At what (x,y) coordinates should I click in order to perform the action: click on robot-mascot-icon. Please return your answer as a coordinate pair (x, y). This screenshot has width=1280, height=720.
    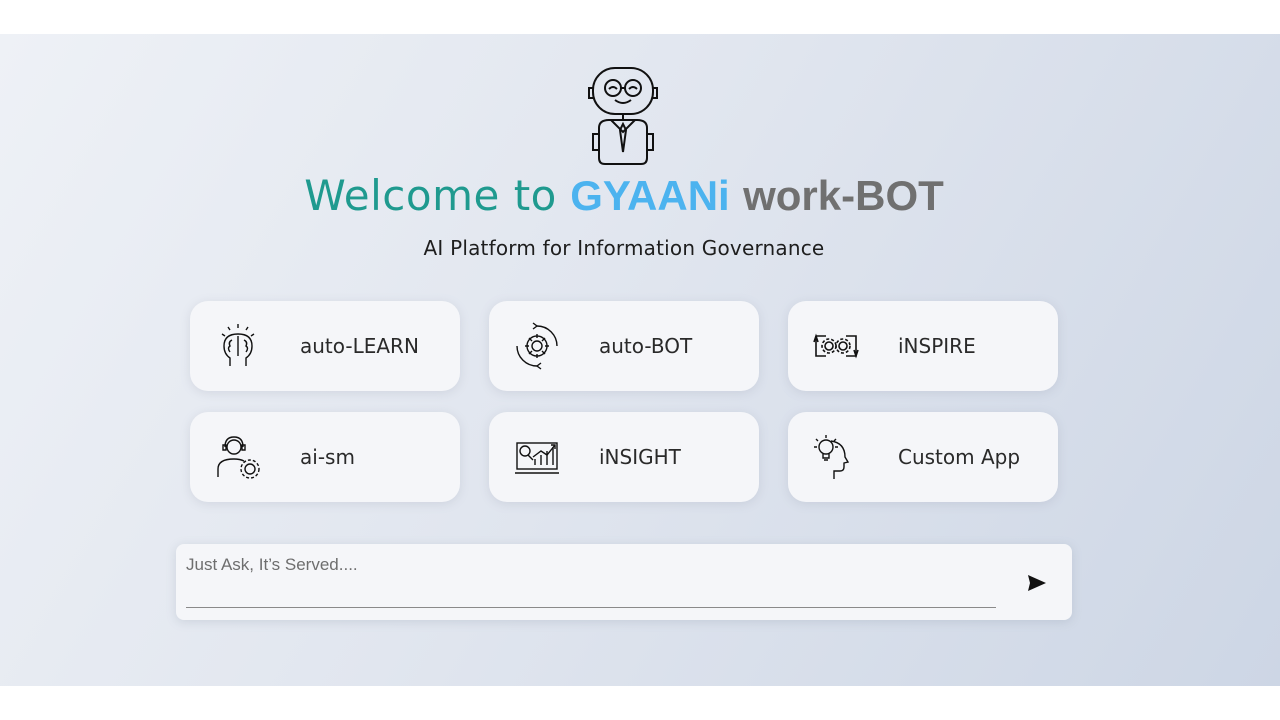
    Looking at the image, I should click on (623, 116).